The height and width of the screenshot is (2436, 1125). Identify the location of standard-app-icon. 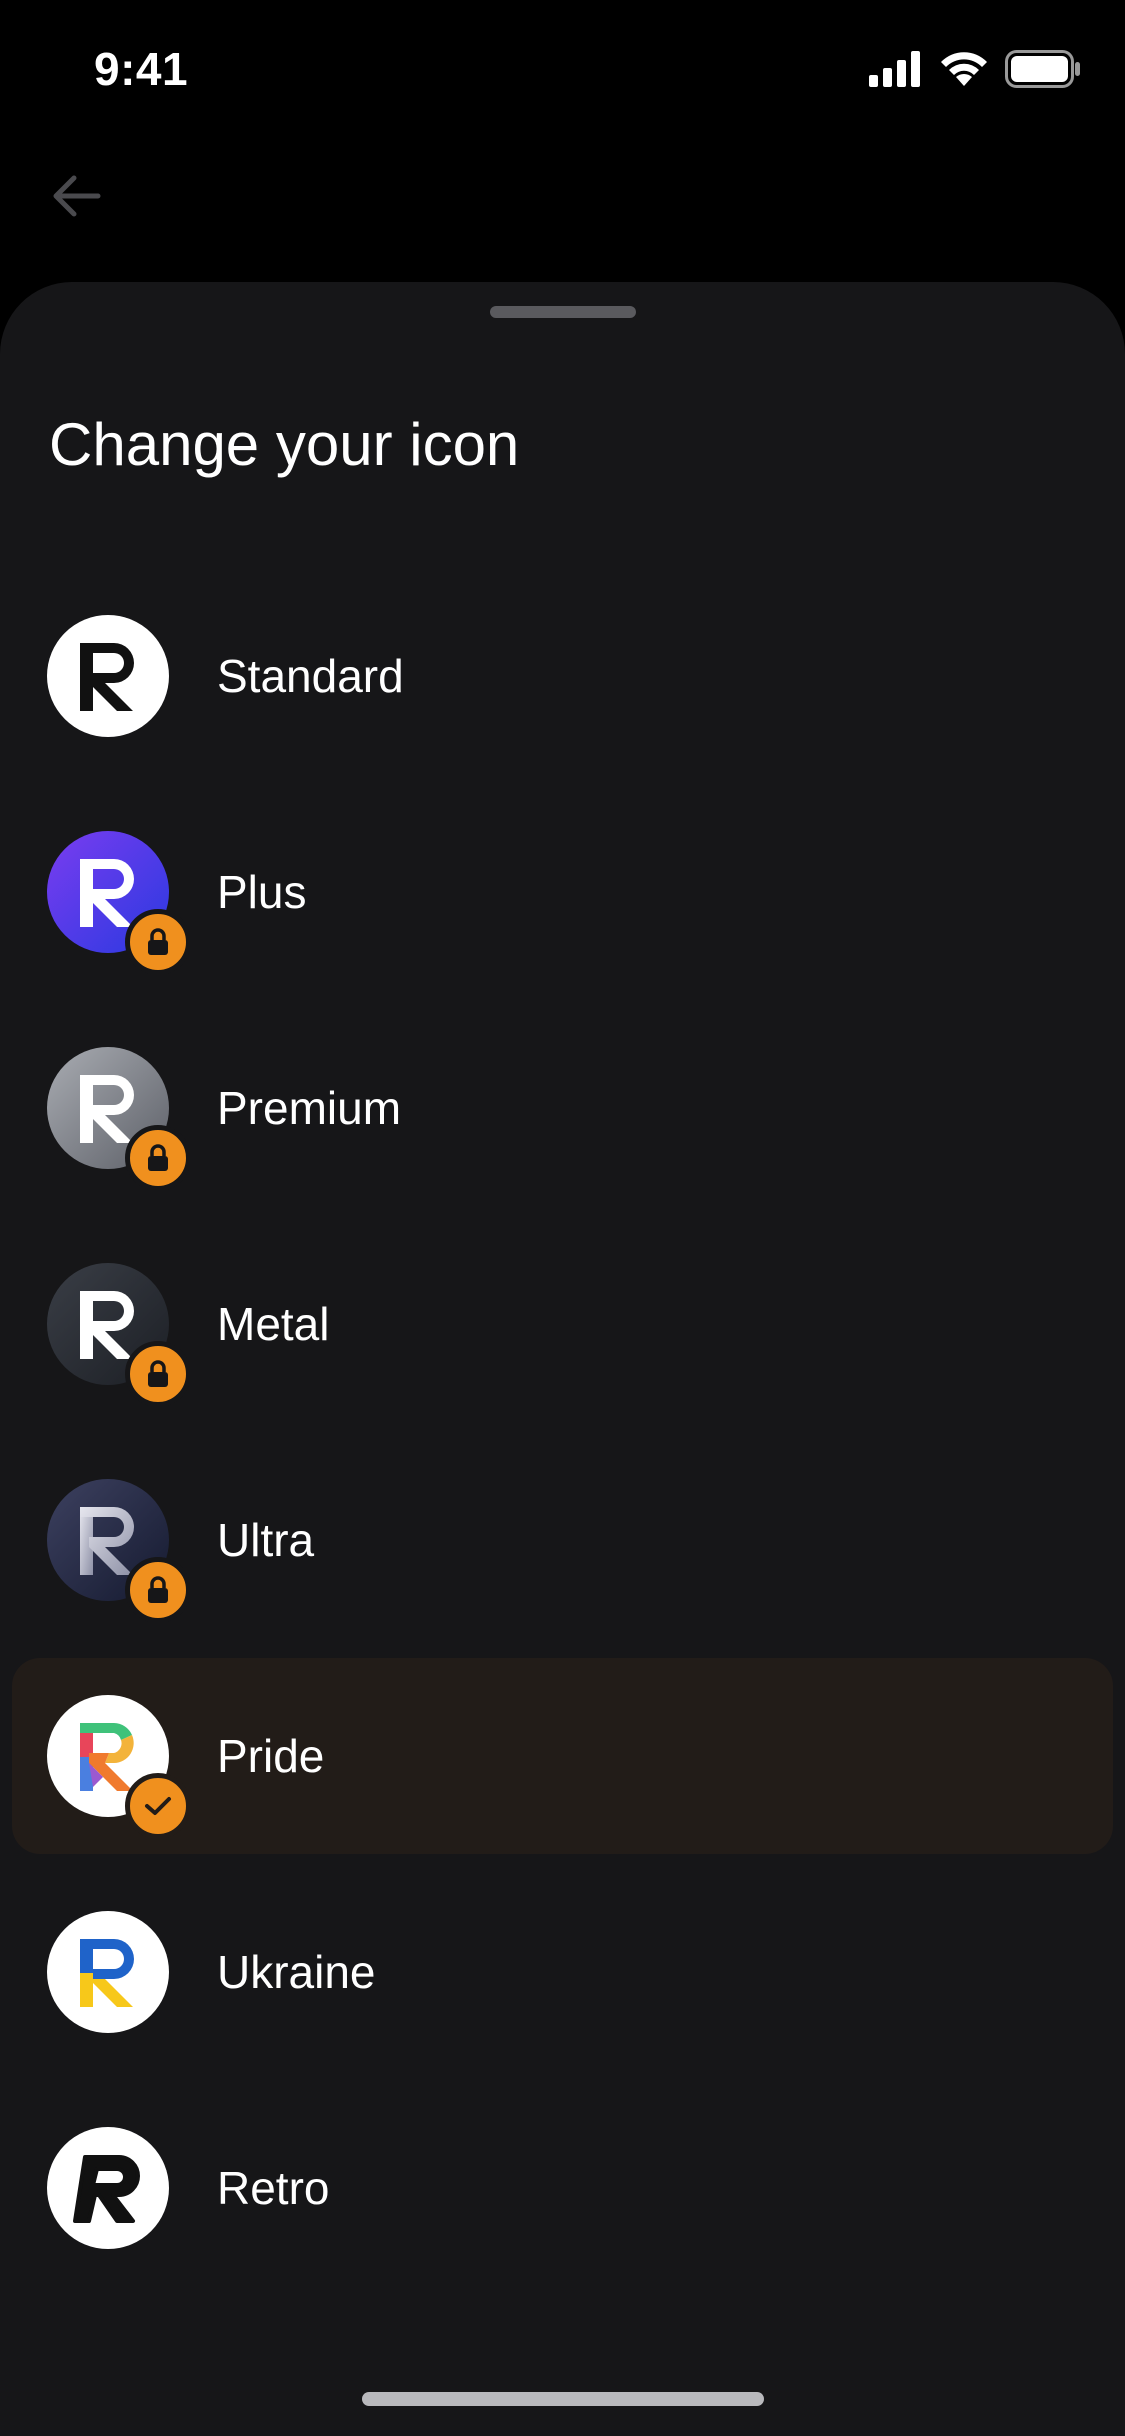
(108, 676).